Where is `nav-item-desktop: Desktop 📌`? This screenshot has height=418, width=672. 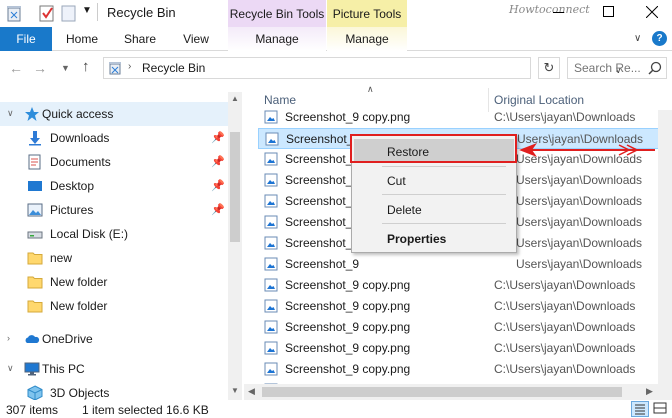 nav-item-desktop: Desktop 📌 is located at coordinates (114, 186).